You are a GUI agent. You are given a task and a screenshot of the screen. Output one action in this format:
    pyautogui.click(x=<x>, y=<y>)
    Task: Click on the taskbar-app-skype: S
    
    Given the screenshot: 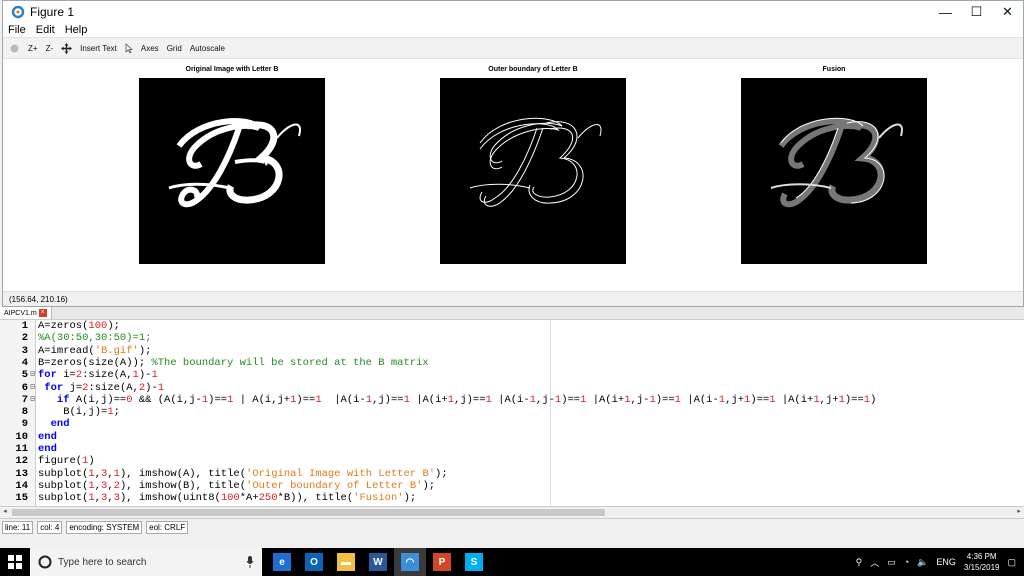 What is the action you would take?
    pyautogui.click(x=474, y=562)
    